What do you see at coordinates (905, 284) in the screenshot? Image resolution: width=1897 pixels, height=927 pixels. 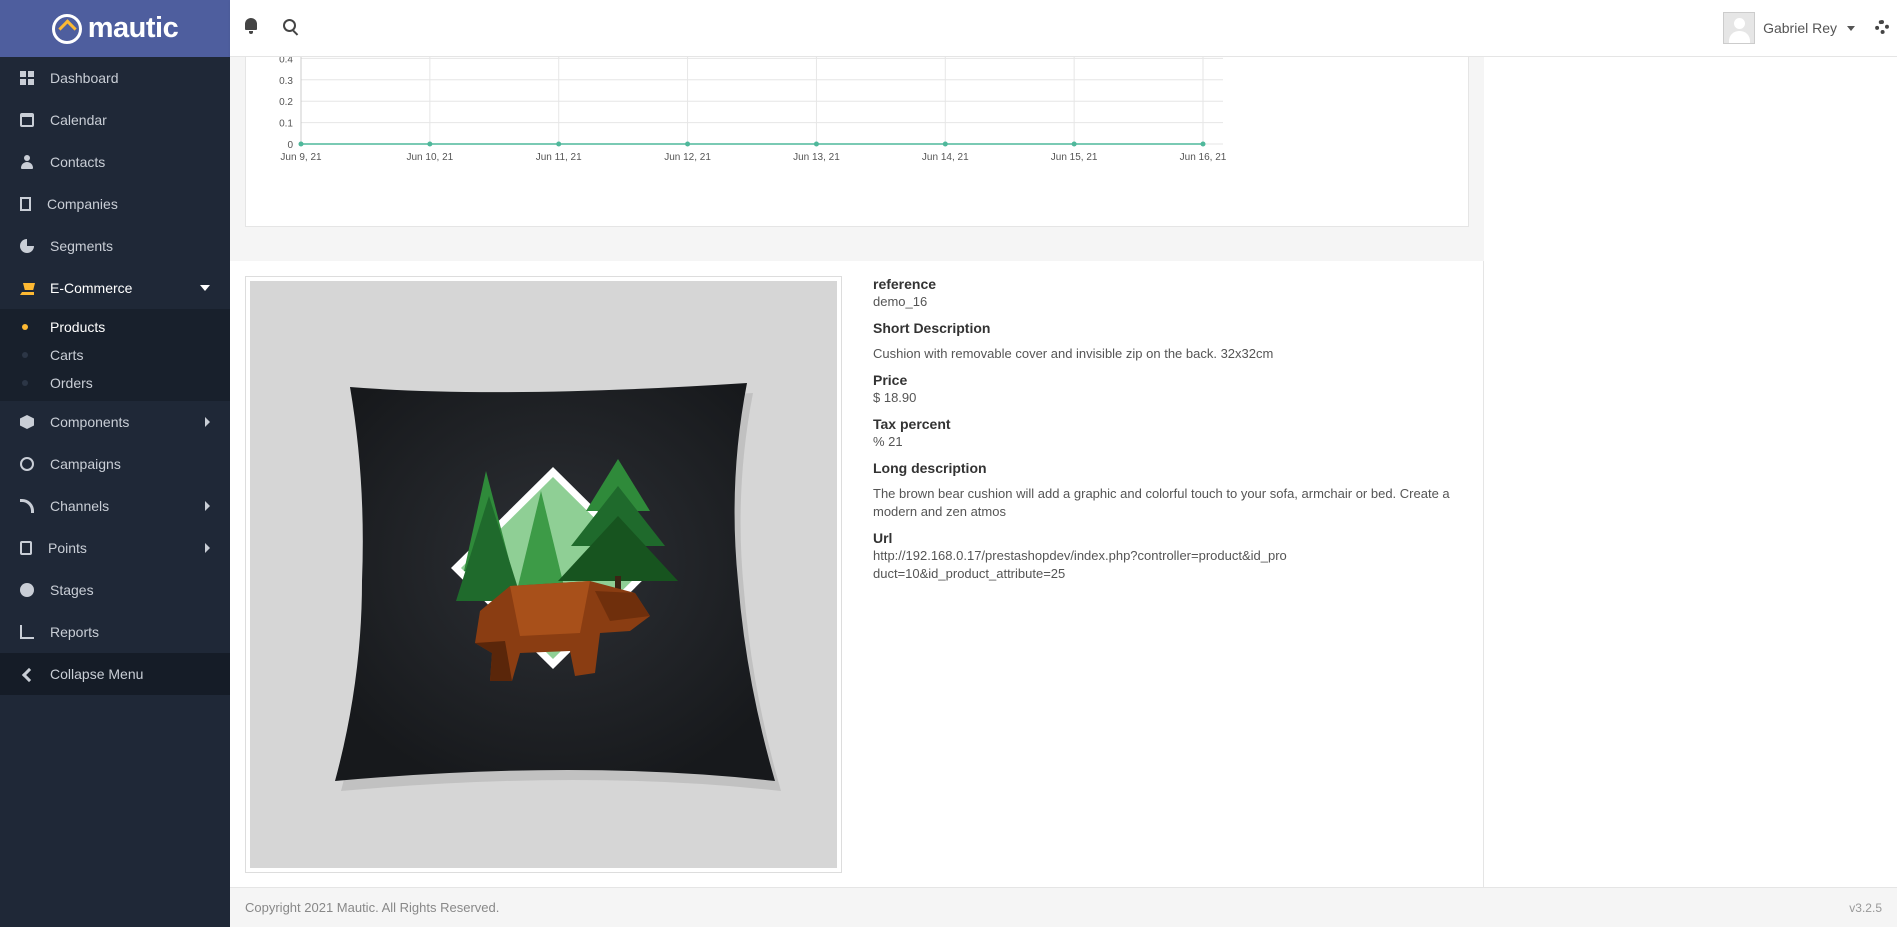 I see `field-label: reference` at bounding box center [905, 284].